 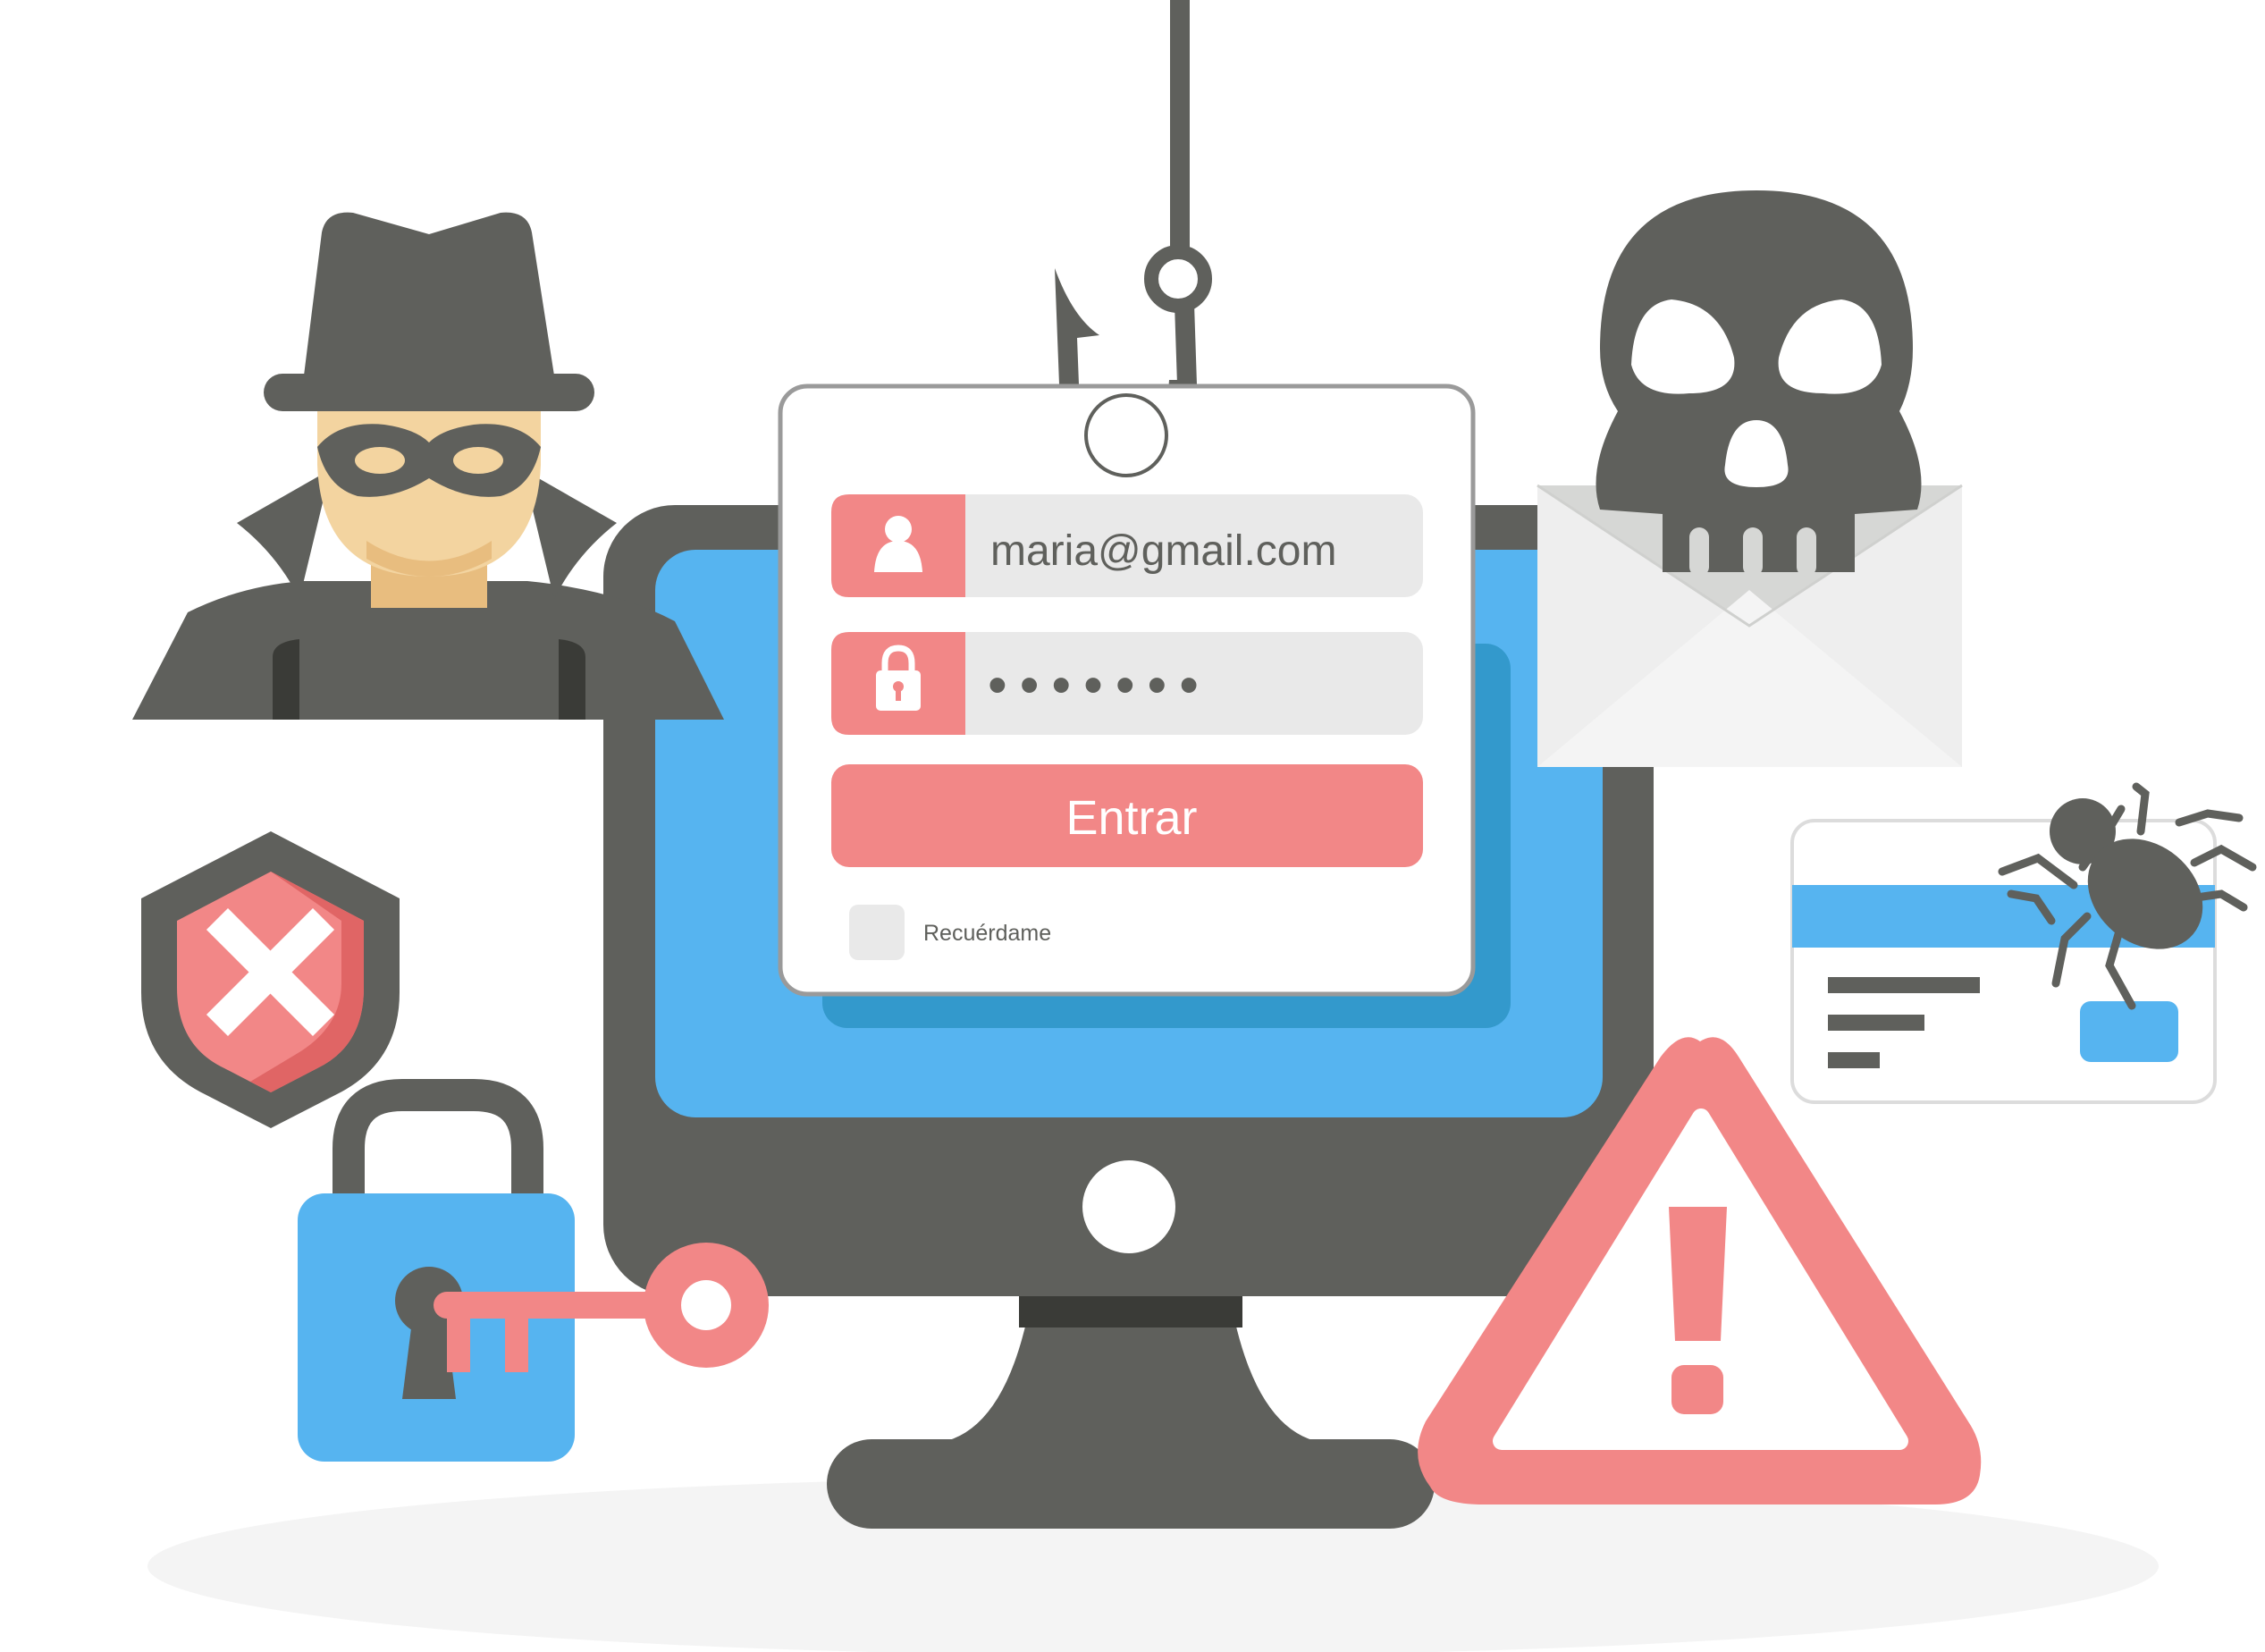 What do you see at coordinates (270, 979) in the screenshot?
I see `shield-x-icon` at bounding box center [270, 979].